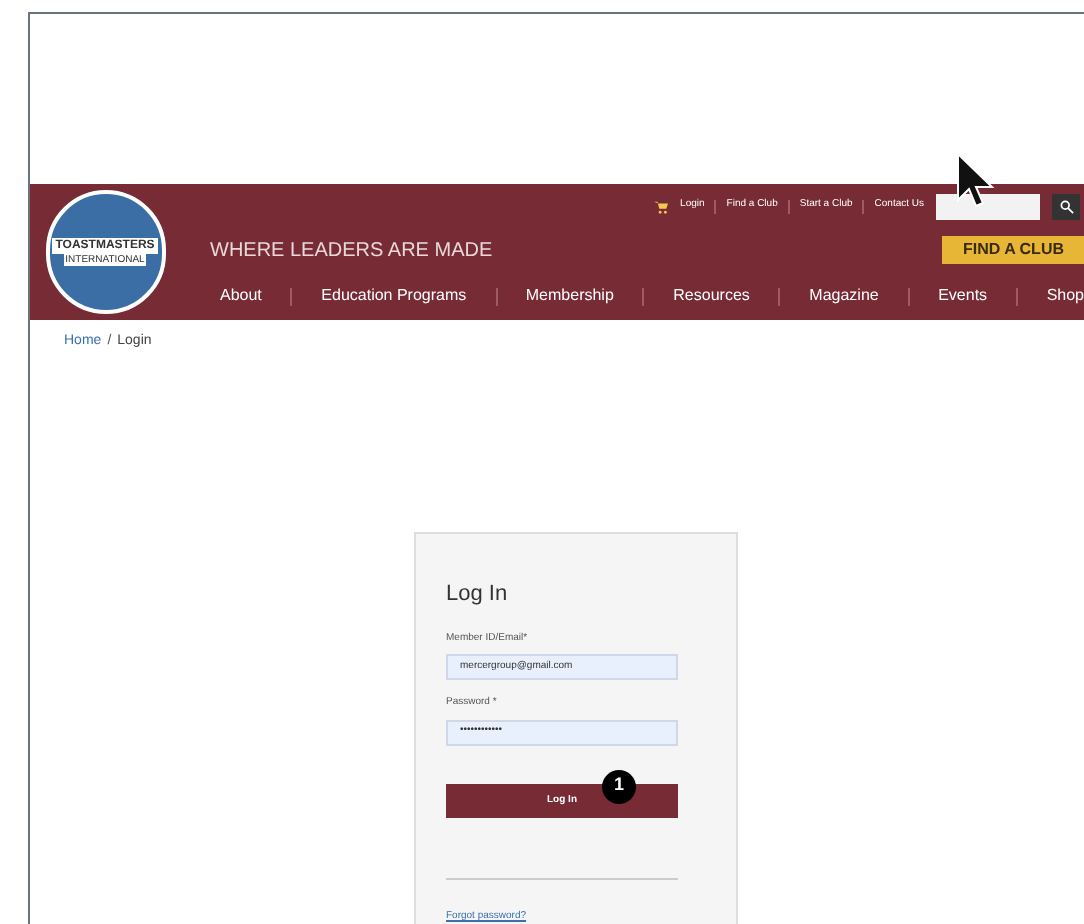  What do you see at coordinates (711, 296) in the screenshot?
I see `nav-link: Resources` at bounding box center [711, 296].